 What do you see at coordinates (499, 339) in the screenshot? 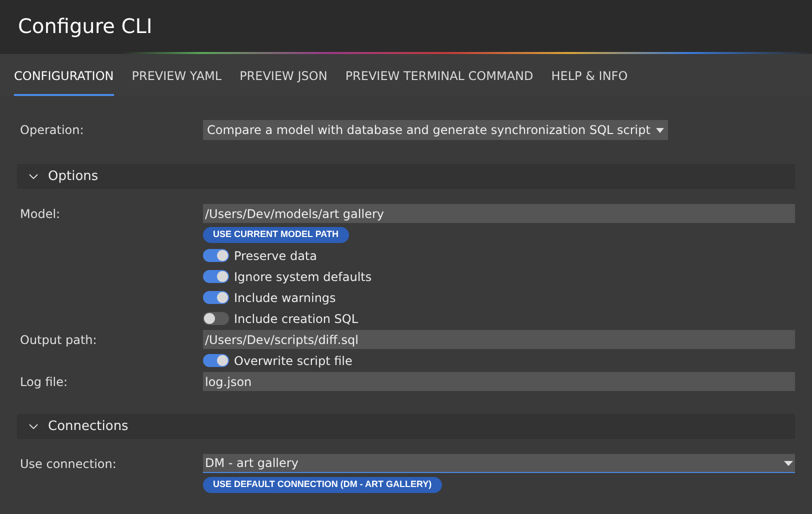
I see `input-field: /Users/Dev/scripts/diff.sql` at bounding box center [499, 339].